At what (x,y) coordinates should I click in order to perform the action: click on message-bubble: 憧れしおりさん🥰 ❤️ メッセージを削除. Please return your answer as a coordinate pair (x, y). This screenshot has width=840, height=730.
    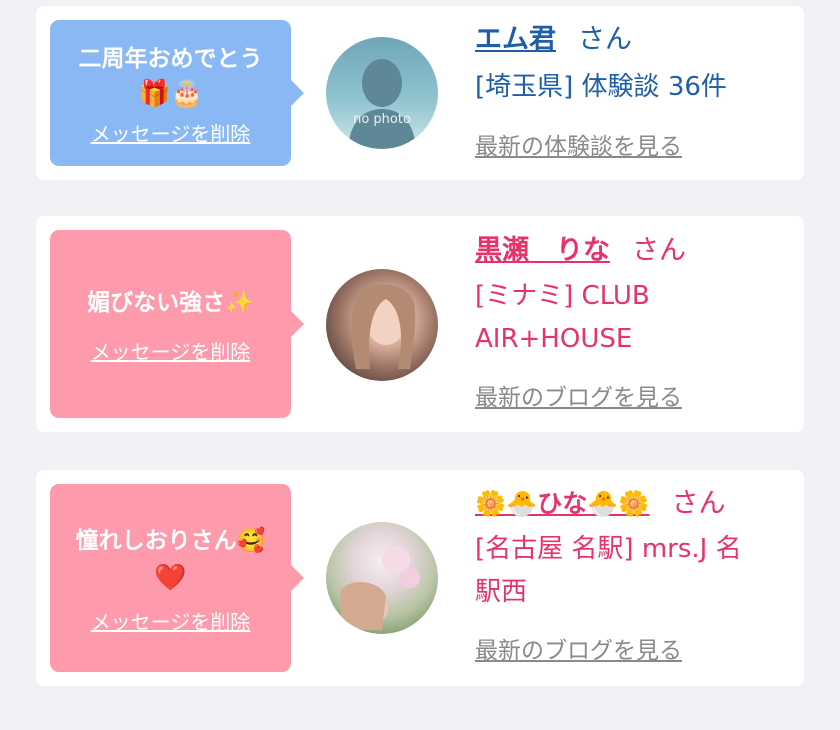
    Looking at the image, I should click on (177, 578).